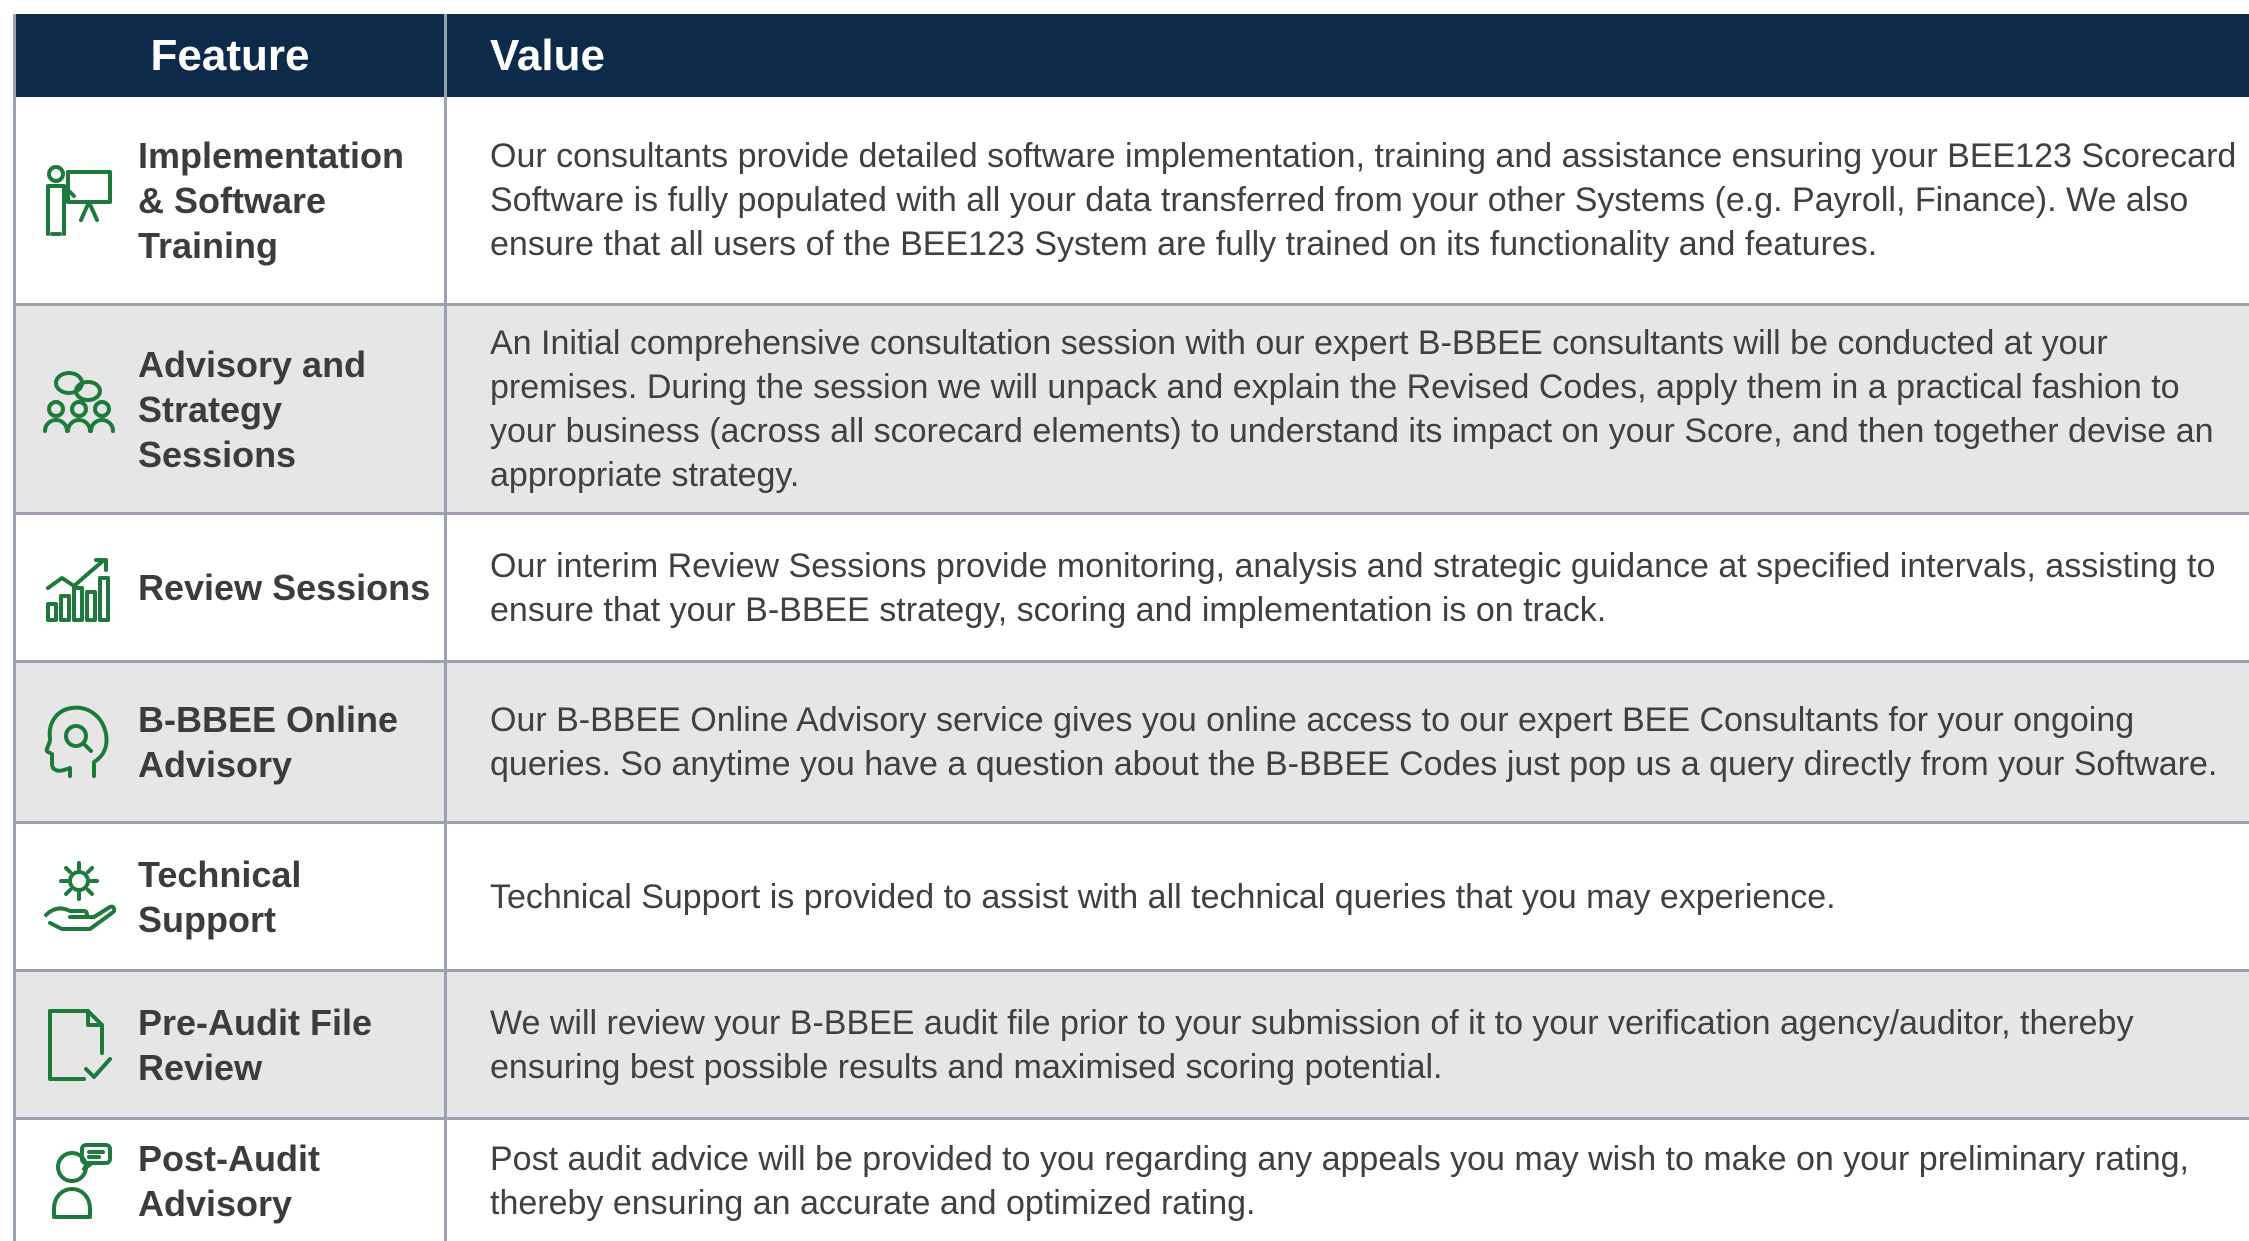 This screenshot has width=2249, height=1241. I want to click on gear-hand-icon, so click(79, 896).